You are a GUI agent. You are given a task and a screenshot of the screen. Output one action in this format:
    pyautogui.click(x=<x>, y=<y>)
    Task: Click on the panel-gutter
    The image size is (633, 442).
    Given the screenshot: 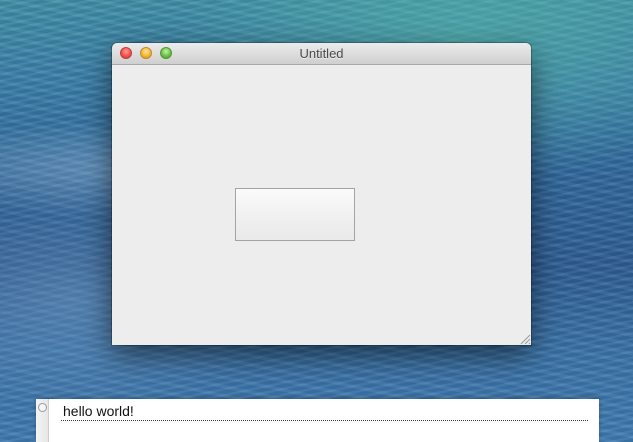 What is the action you would take?
    pyautogui.click(x=42, y=420)
    